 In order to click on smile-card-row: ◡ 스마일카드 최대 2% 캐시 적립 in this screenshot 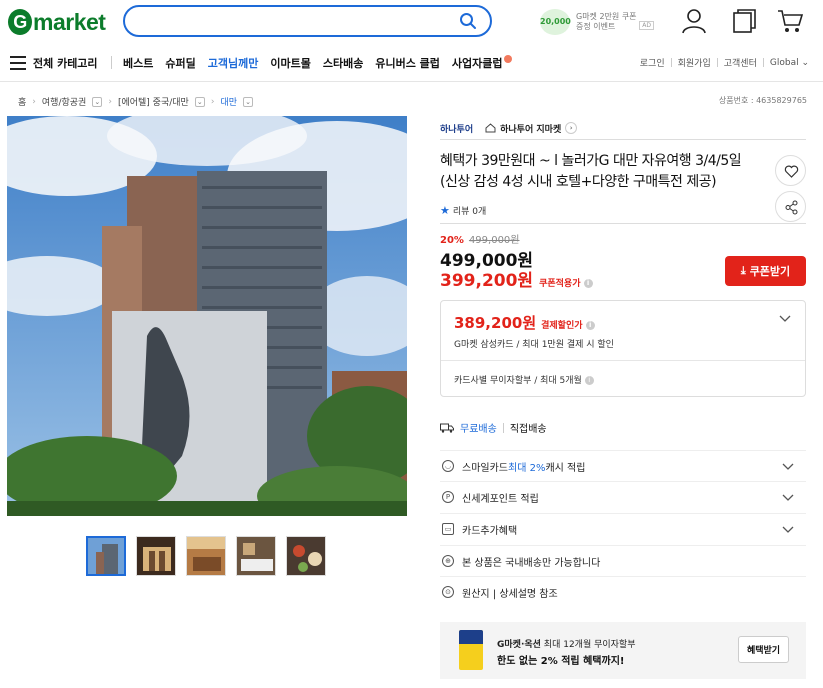, I will do `click(623, 465)`.